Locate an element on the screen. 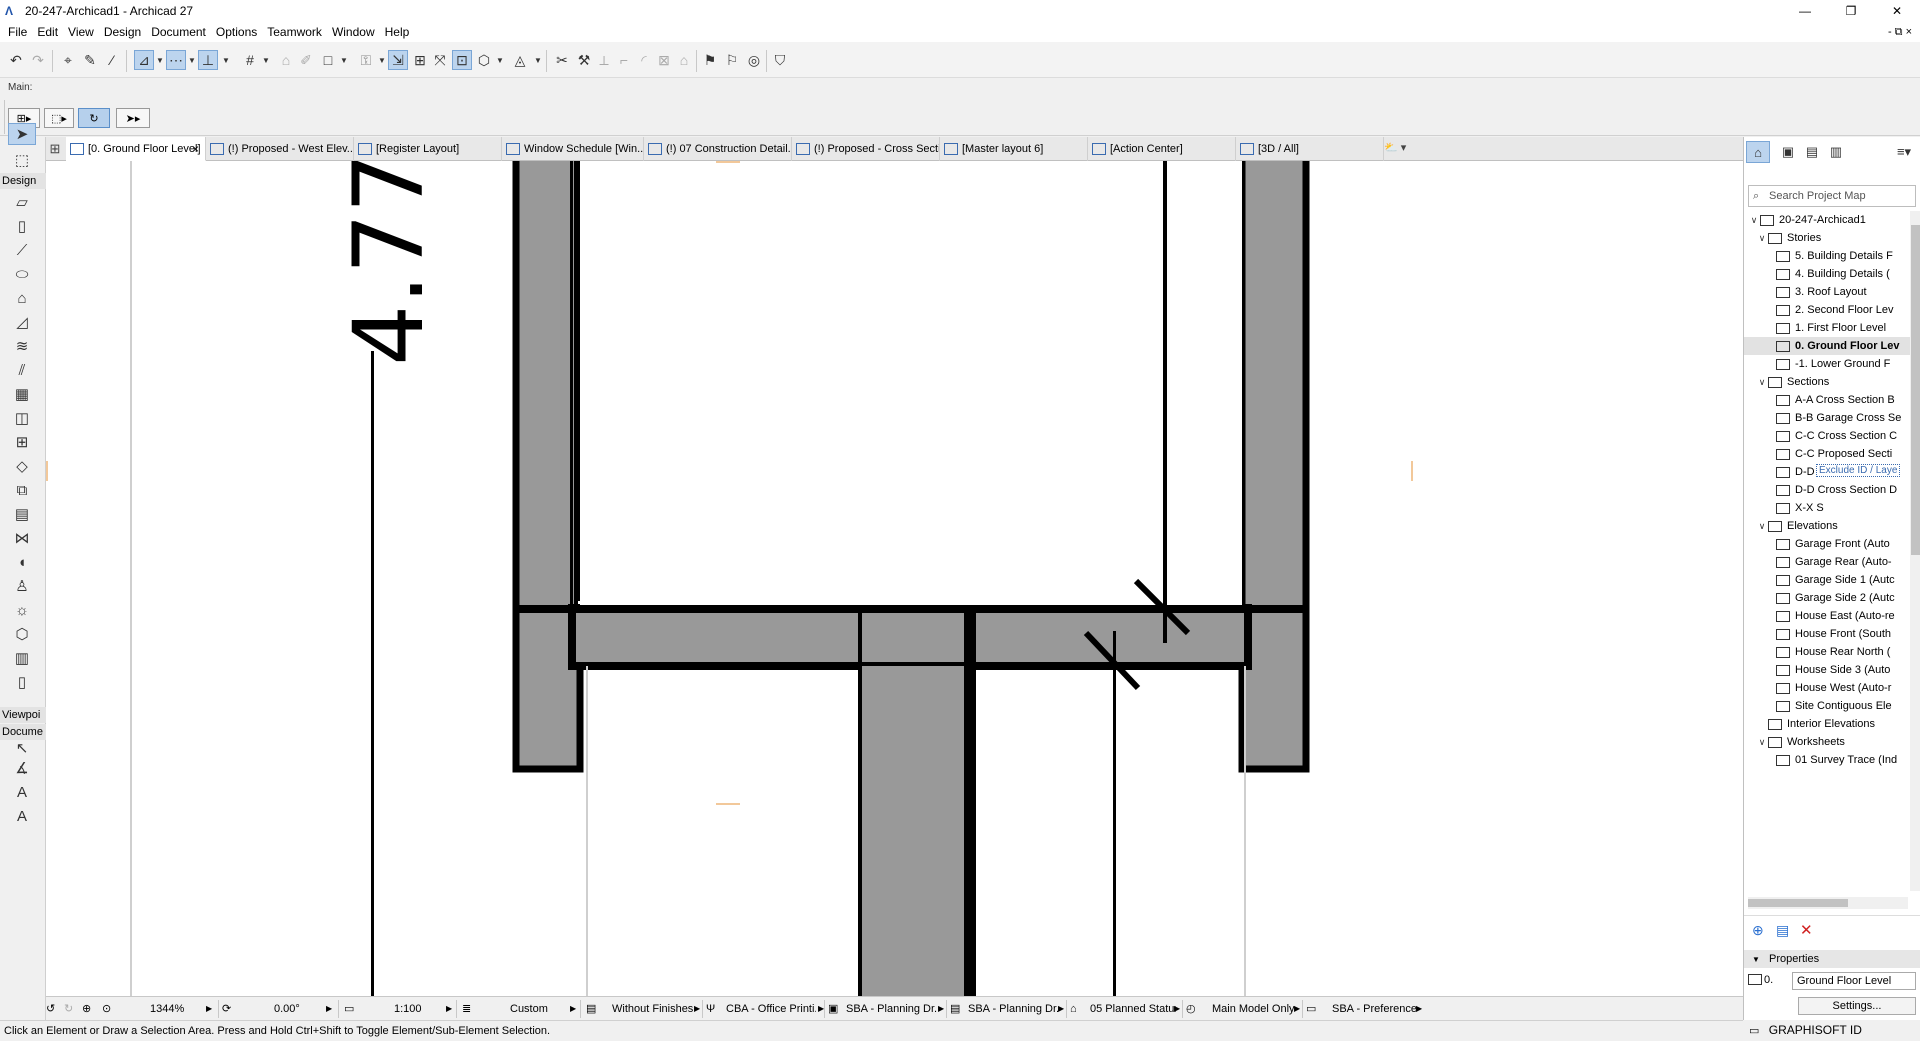  renovation-filter-icon: ◬ is located at coordinates (520, 60).